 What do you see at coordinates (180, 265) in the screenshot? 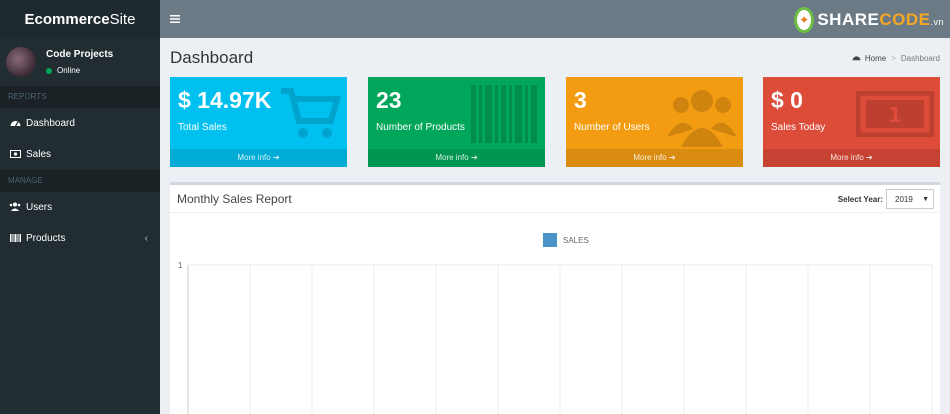
I see `y-tick-label: 1` at bounding box center [180, 265].